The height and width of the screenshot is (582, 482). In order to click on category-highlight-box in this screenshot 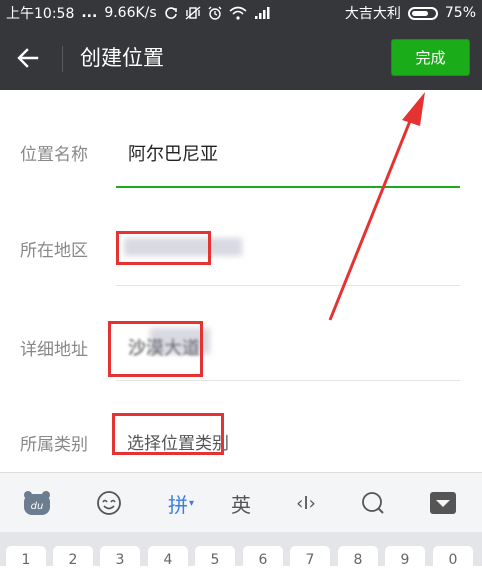, I will do `click(168, 434)`.